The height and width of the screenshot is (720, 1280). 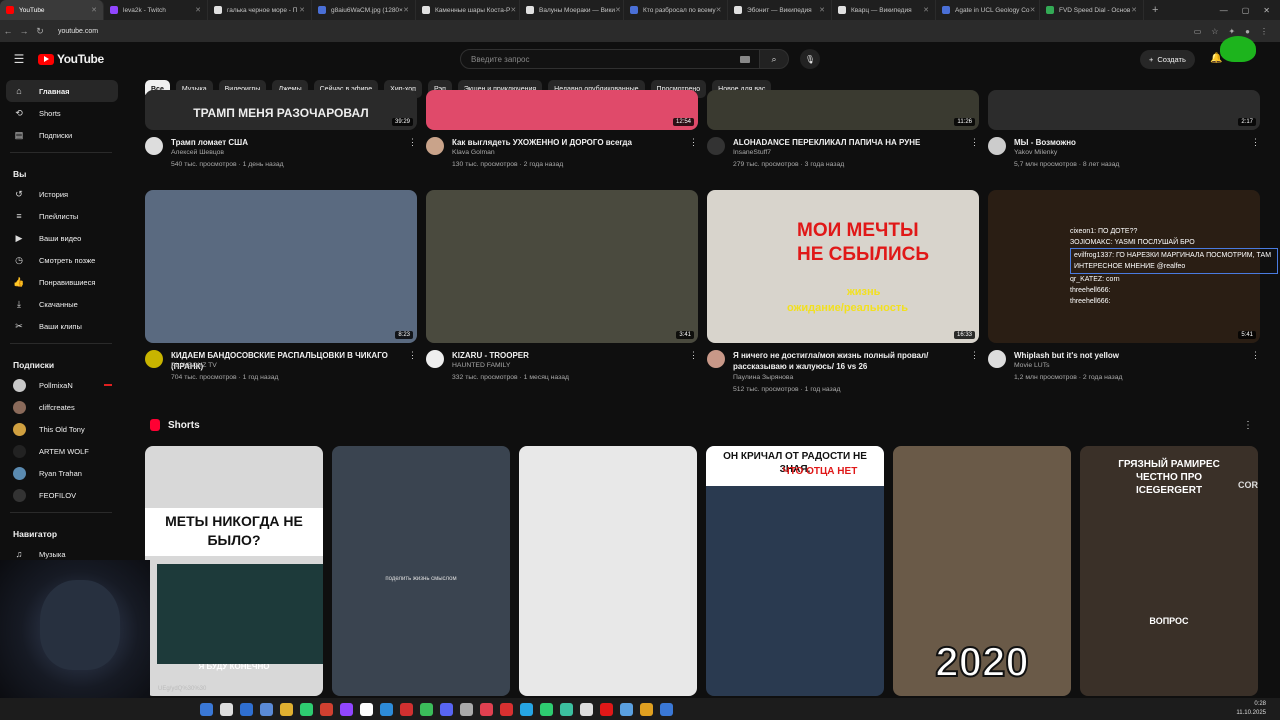 I want to click on sidebar-item: ✂ Ваши клипы, so click(x=61, y=326).